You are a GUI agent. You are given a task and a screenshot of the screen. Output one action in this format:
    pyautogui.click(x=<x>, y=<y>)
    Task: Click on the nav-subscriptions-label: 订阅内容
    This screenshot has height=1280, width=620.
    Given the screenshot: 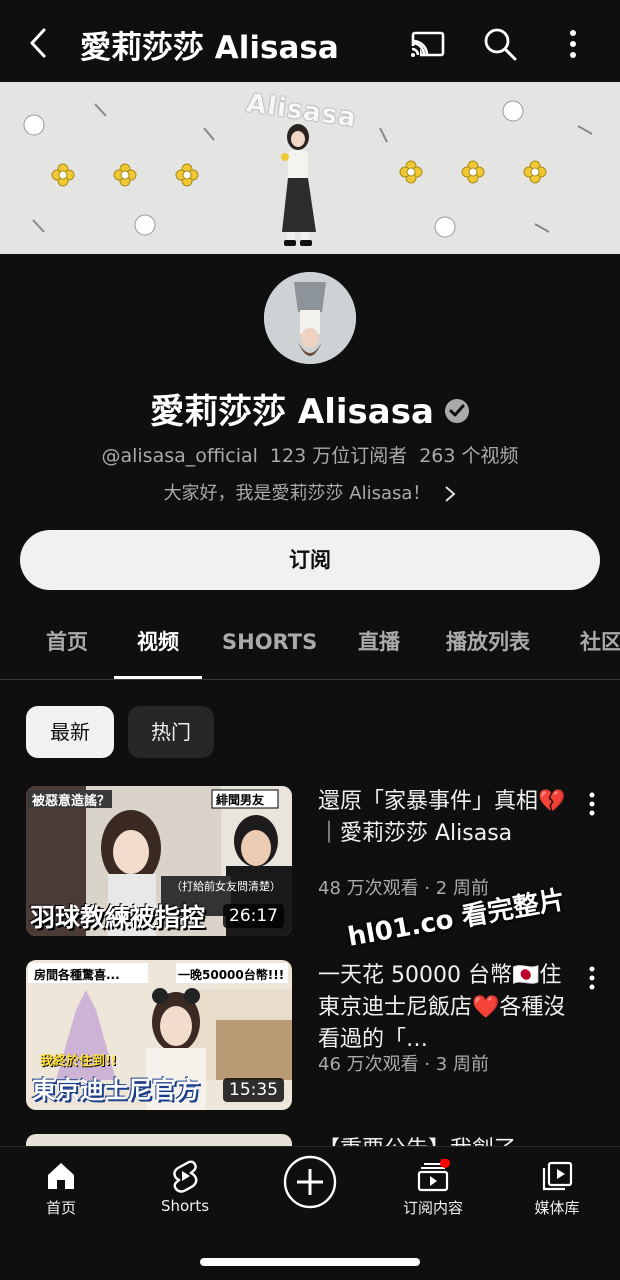 What is the action you would take?
    pyautogui.click(x=432, y=1208)
    